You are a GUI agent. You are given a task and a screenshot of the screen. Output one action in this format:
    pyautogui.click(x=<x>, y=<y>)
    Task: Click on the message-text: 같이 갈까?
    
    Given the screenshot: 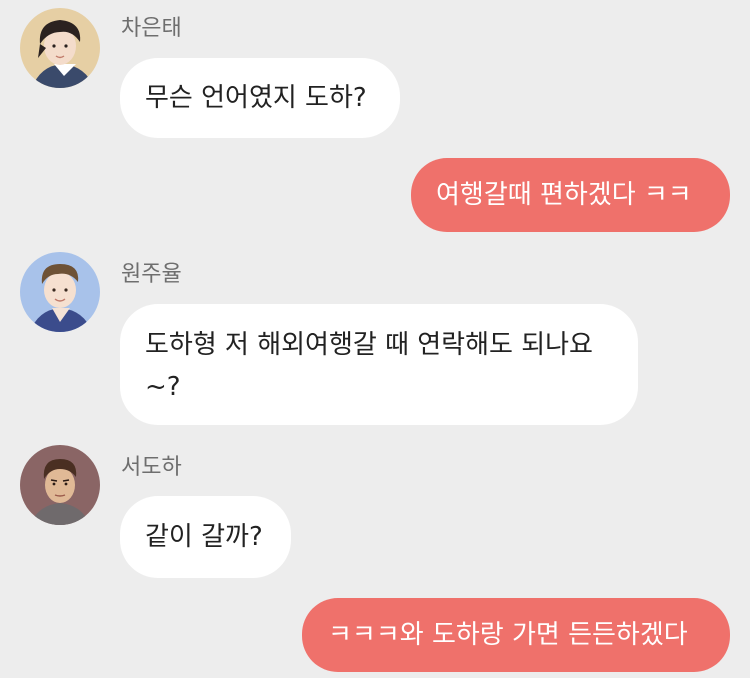 What is the action you would take?
    pyautogui.click(x=204, y=537)
    